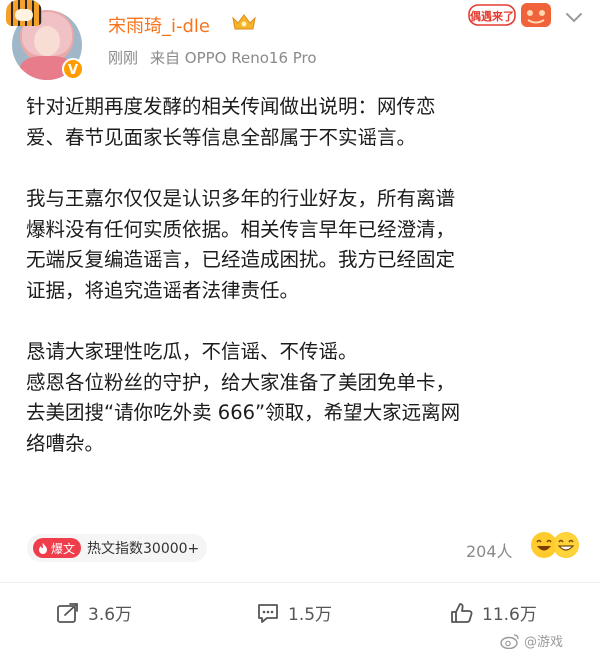 This screenshot has height=658, width=600. What do you see at coordinates (300, 582) in the screenshot?
I see `divider` at bounding box center [300, 582].